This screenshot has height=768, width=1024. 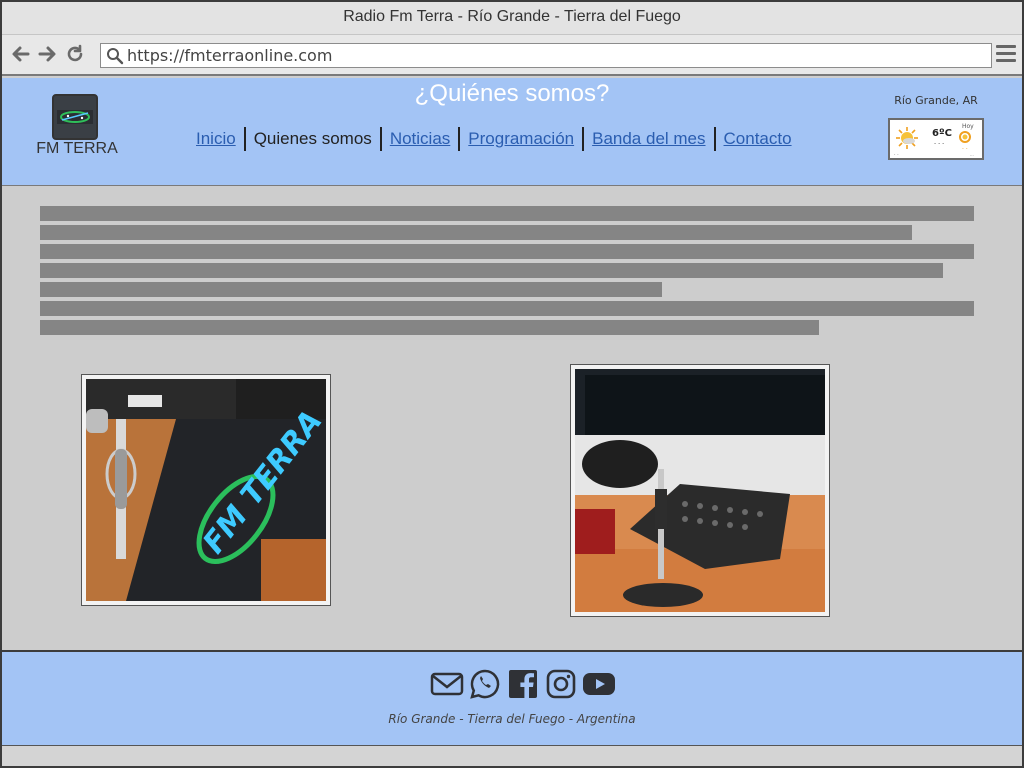 I want to click on weather-detail: - - -, so click(x=939, y=143).